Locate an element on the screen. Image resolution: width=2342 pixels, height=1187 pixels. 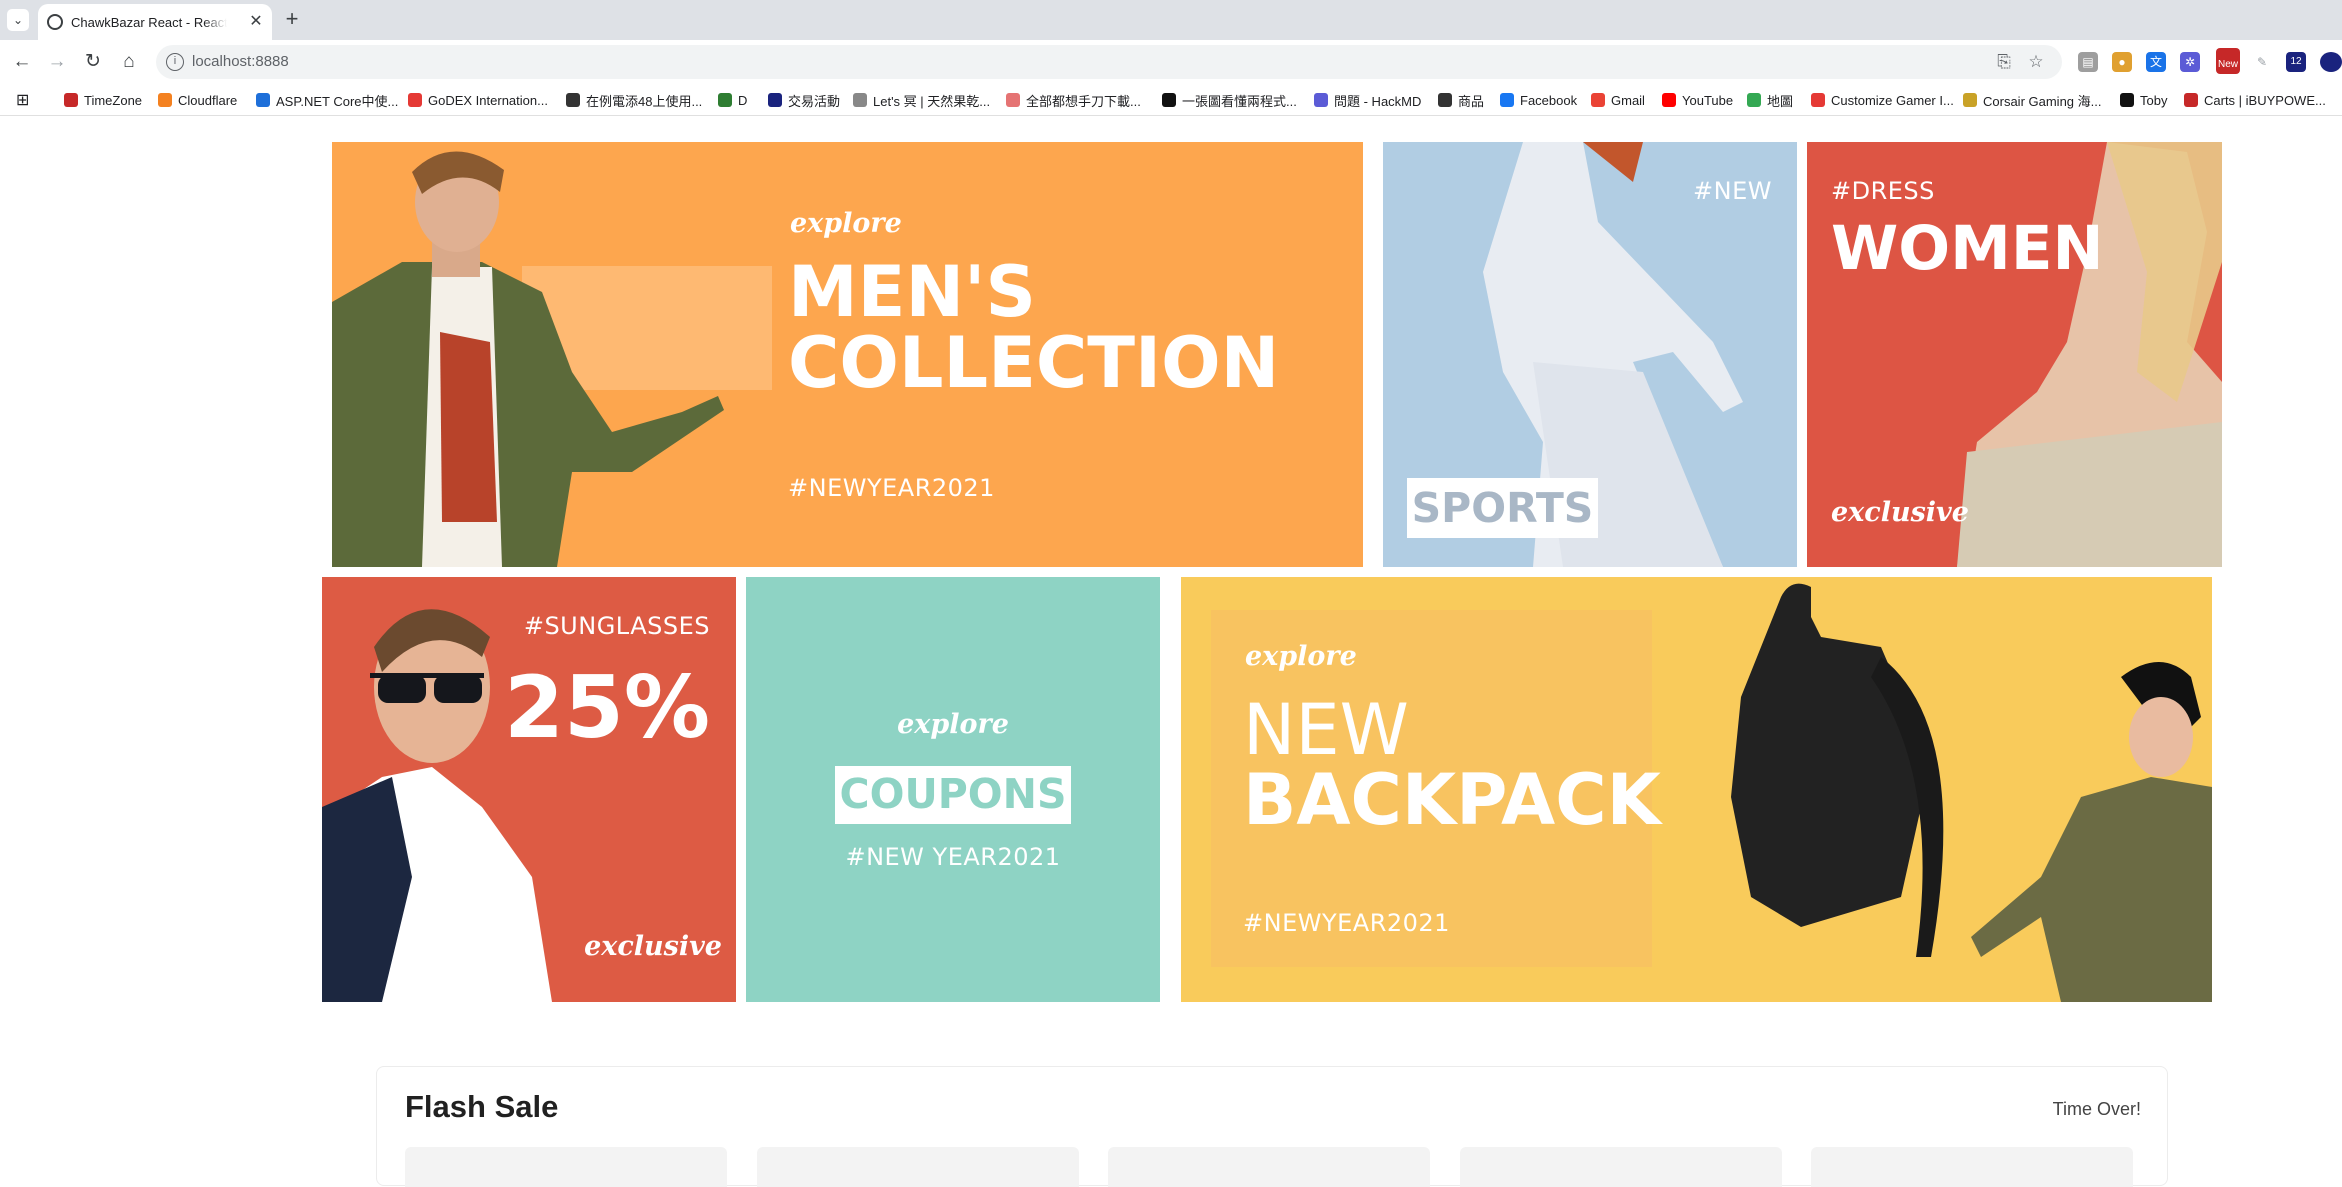
flash-sale-section: Flash Sale Time Over! is located at coordinates (1272, 1126).